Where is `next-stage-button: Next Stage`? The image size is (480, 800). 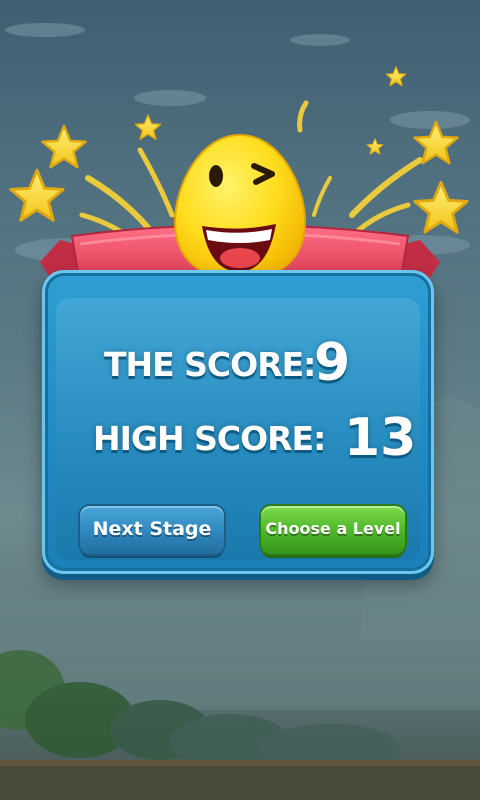 next-stage-button: Next Stage is located at coordinates (152, 530).